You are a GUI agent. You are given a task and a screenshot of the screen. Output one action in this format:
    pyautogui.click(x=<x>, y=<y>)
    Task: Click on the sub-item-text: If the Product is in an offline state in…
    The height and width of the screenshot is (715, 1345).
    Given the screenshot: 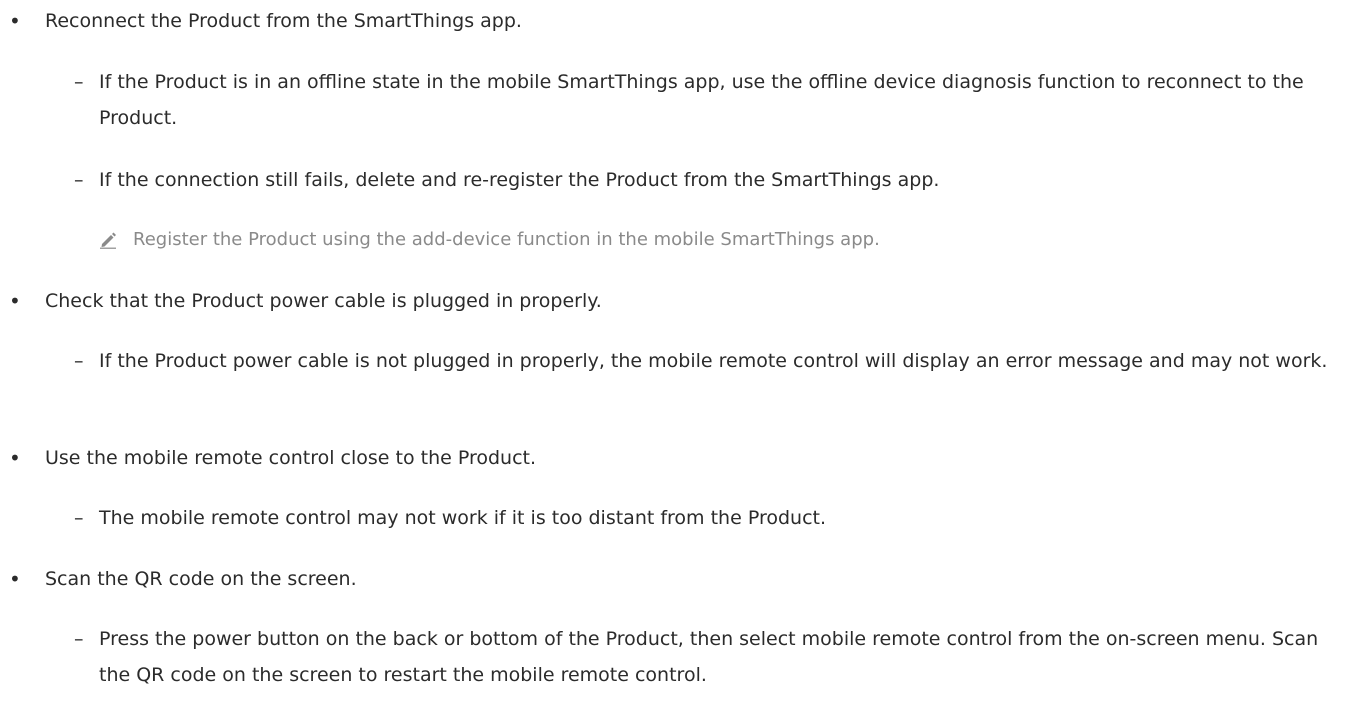 What is the action you would take?
    pyautogui.click(x=701, y=100)
    